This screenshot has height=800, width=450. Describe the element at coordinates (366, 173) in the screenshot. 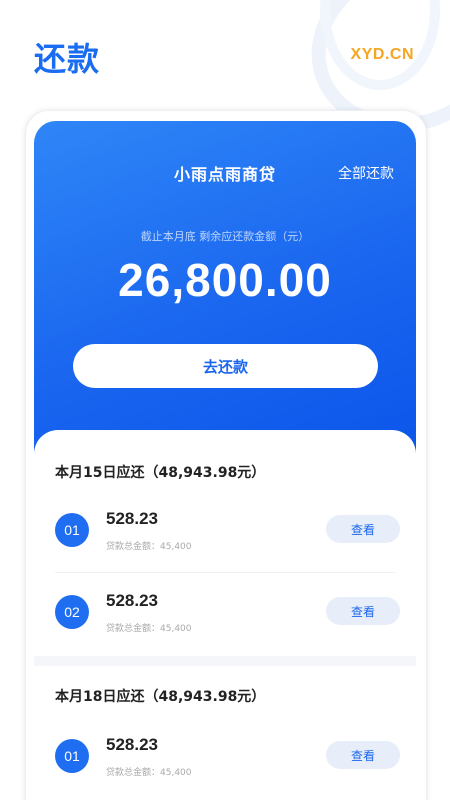

I see `repay-all-link: 全部还款` at that location.